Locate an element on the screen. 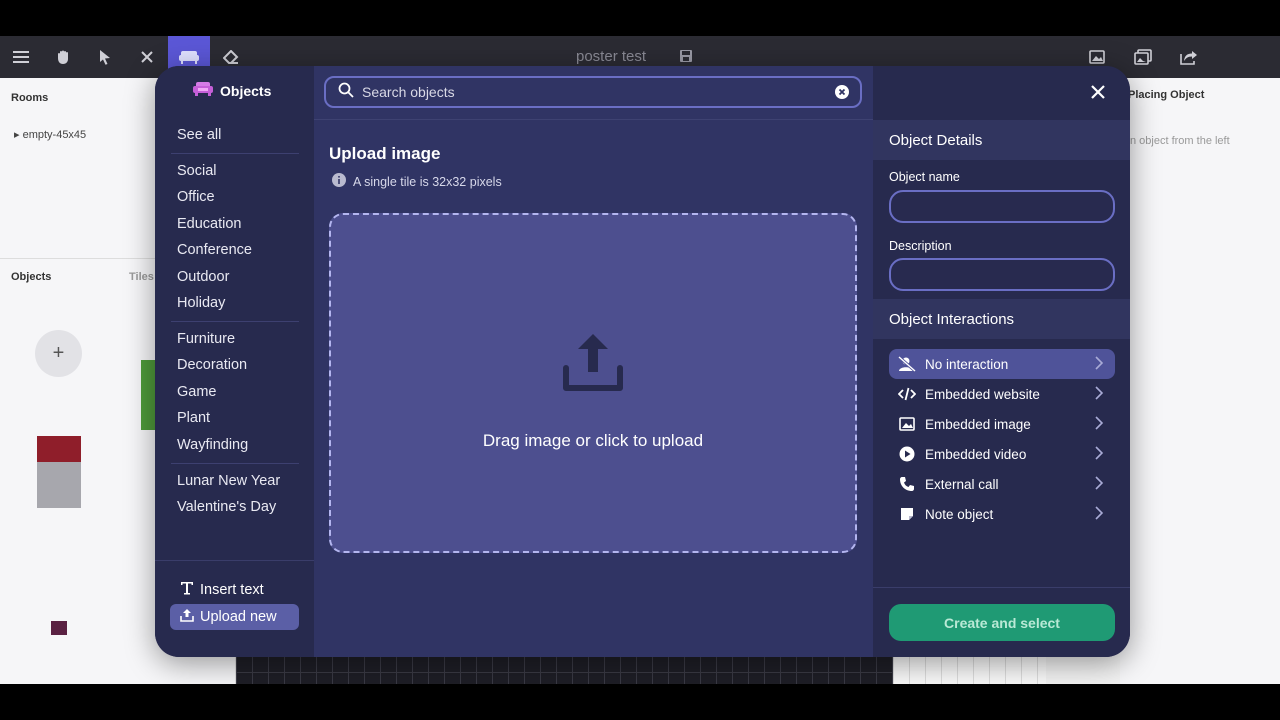 This screenshot has width=1280, height=720. sidebar-item-valentines-day: Valentine's Day is located at coordinates (226, 507).